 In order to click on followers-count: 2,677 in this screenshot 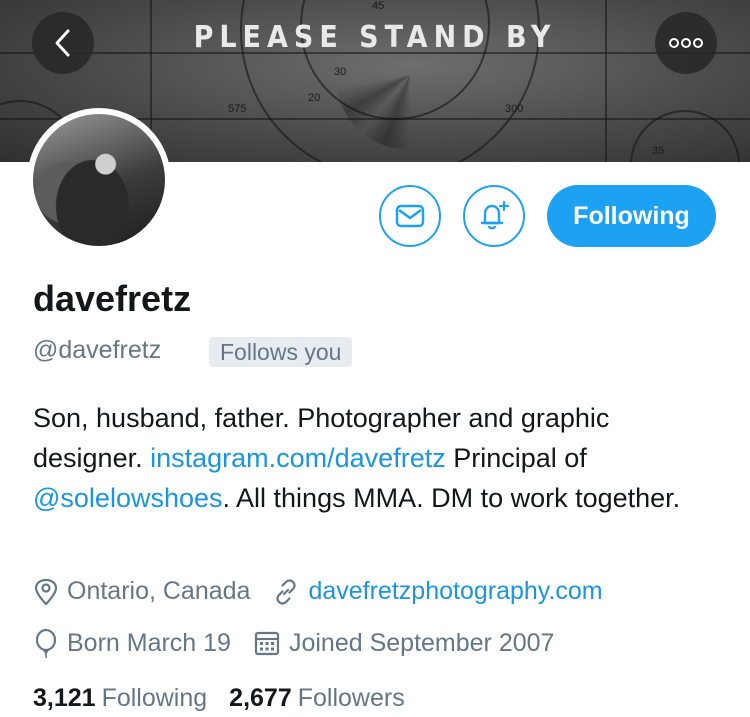, I will do `click(260, 698)`.